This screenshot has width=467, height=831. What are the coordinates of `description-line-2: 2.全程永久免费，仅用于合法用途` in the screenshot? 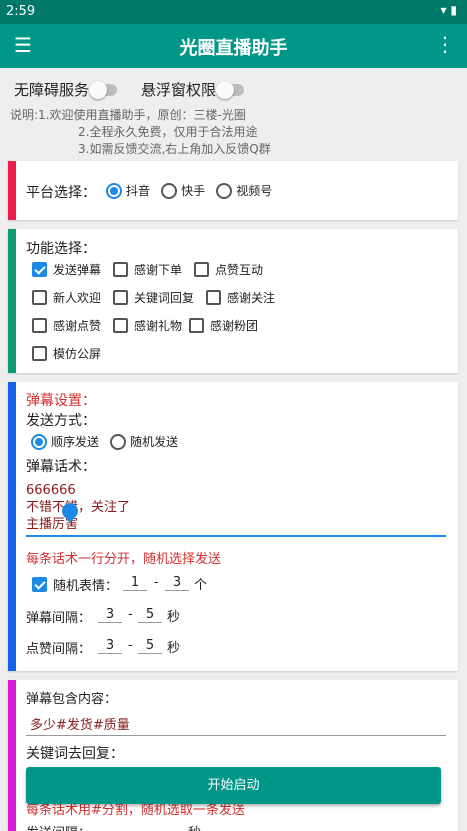 It's located at (168, 132).